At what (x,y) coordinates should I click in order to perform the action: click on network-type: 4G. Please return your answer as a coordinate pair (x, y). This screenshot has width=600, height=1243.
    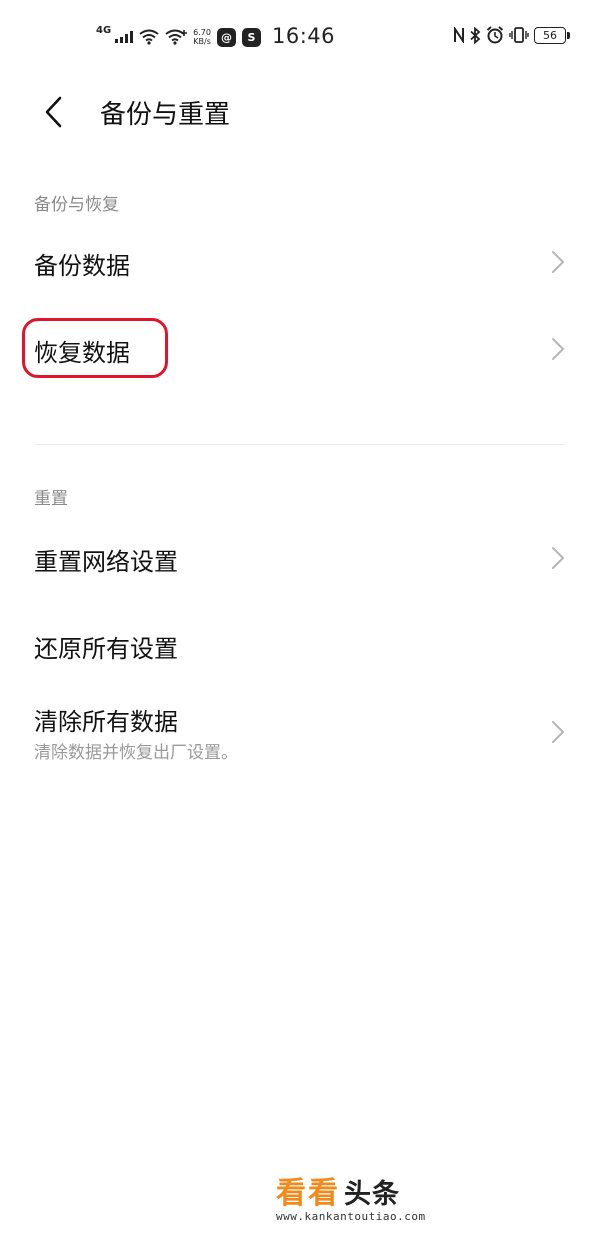
    Looking at the image, I should click on (104, 30).